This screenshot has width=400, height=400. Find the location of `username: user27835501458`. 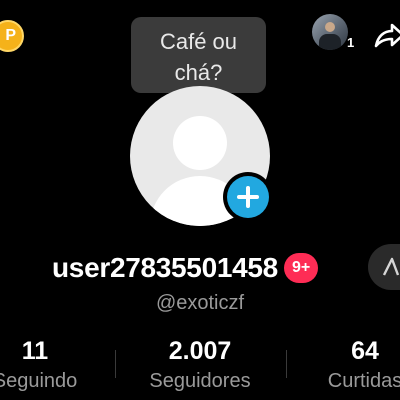

username: user27835501458 is located at coordinates (165, 267).